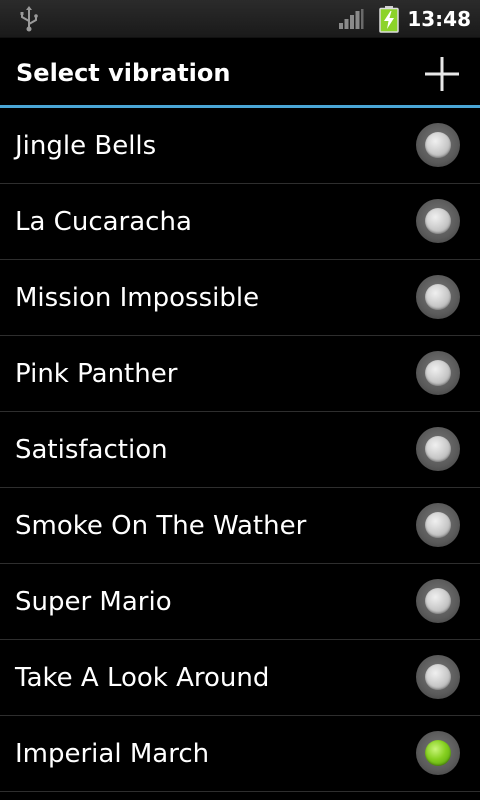 This screenshot has width=480, height=800. Describe the element at coordinates (137, 298) in the screenshot. I see `list-item-label: Mission Impossible` at that location.